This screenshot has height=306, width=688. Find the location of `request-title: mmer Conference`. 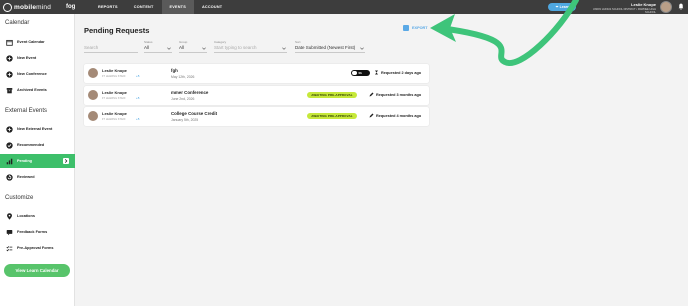

request-title: mmer Conference is located at coordinates (190, 92).